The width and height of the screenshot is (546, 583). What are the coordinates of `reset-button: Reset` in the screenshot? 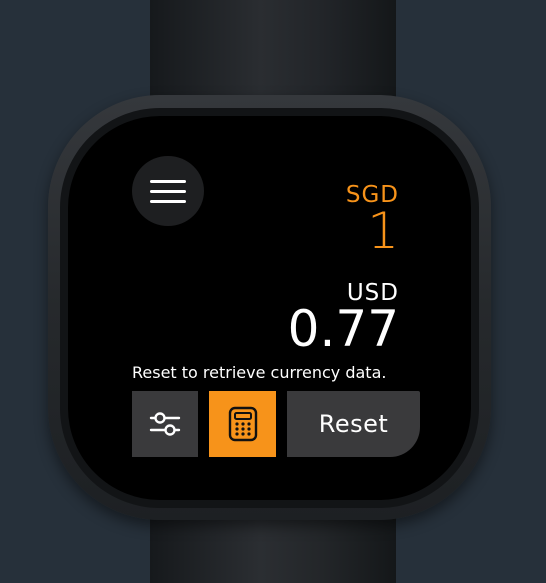 It's located at (353, 424).